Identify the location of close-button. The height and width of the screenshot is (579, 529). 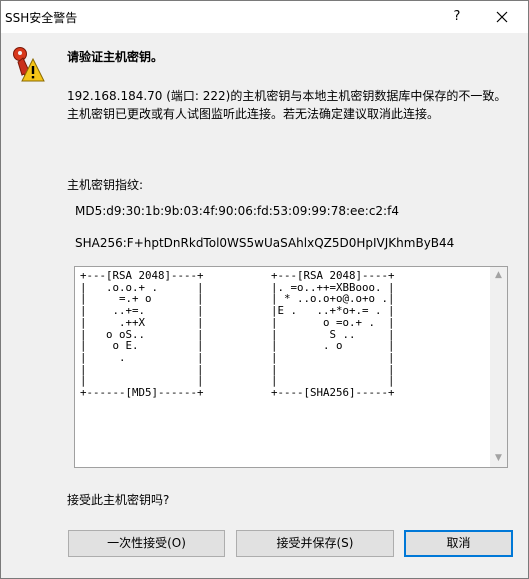
(502, 17).